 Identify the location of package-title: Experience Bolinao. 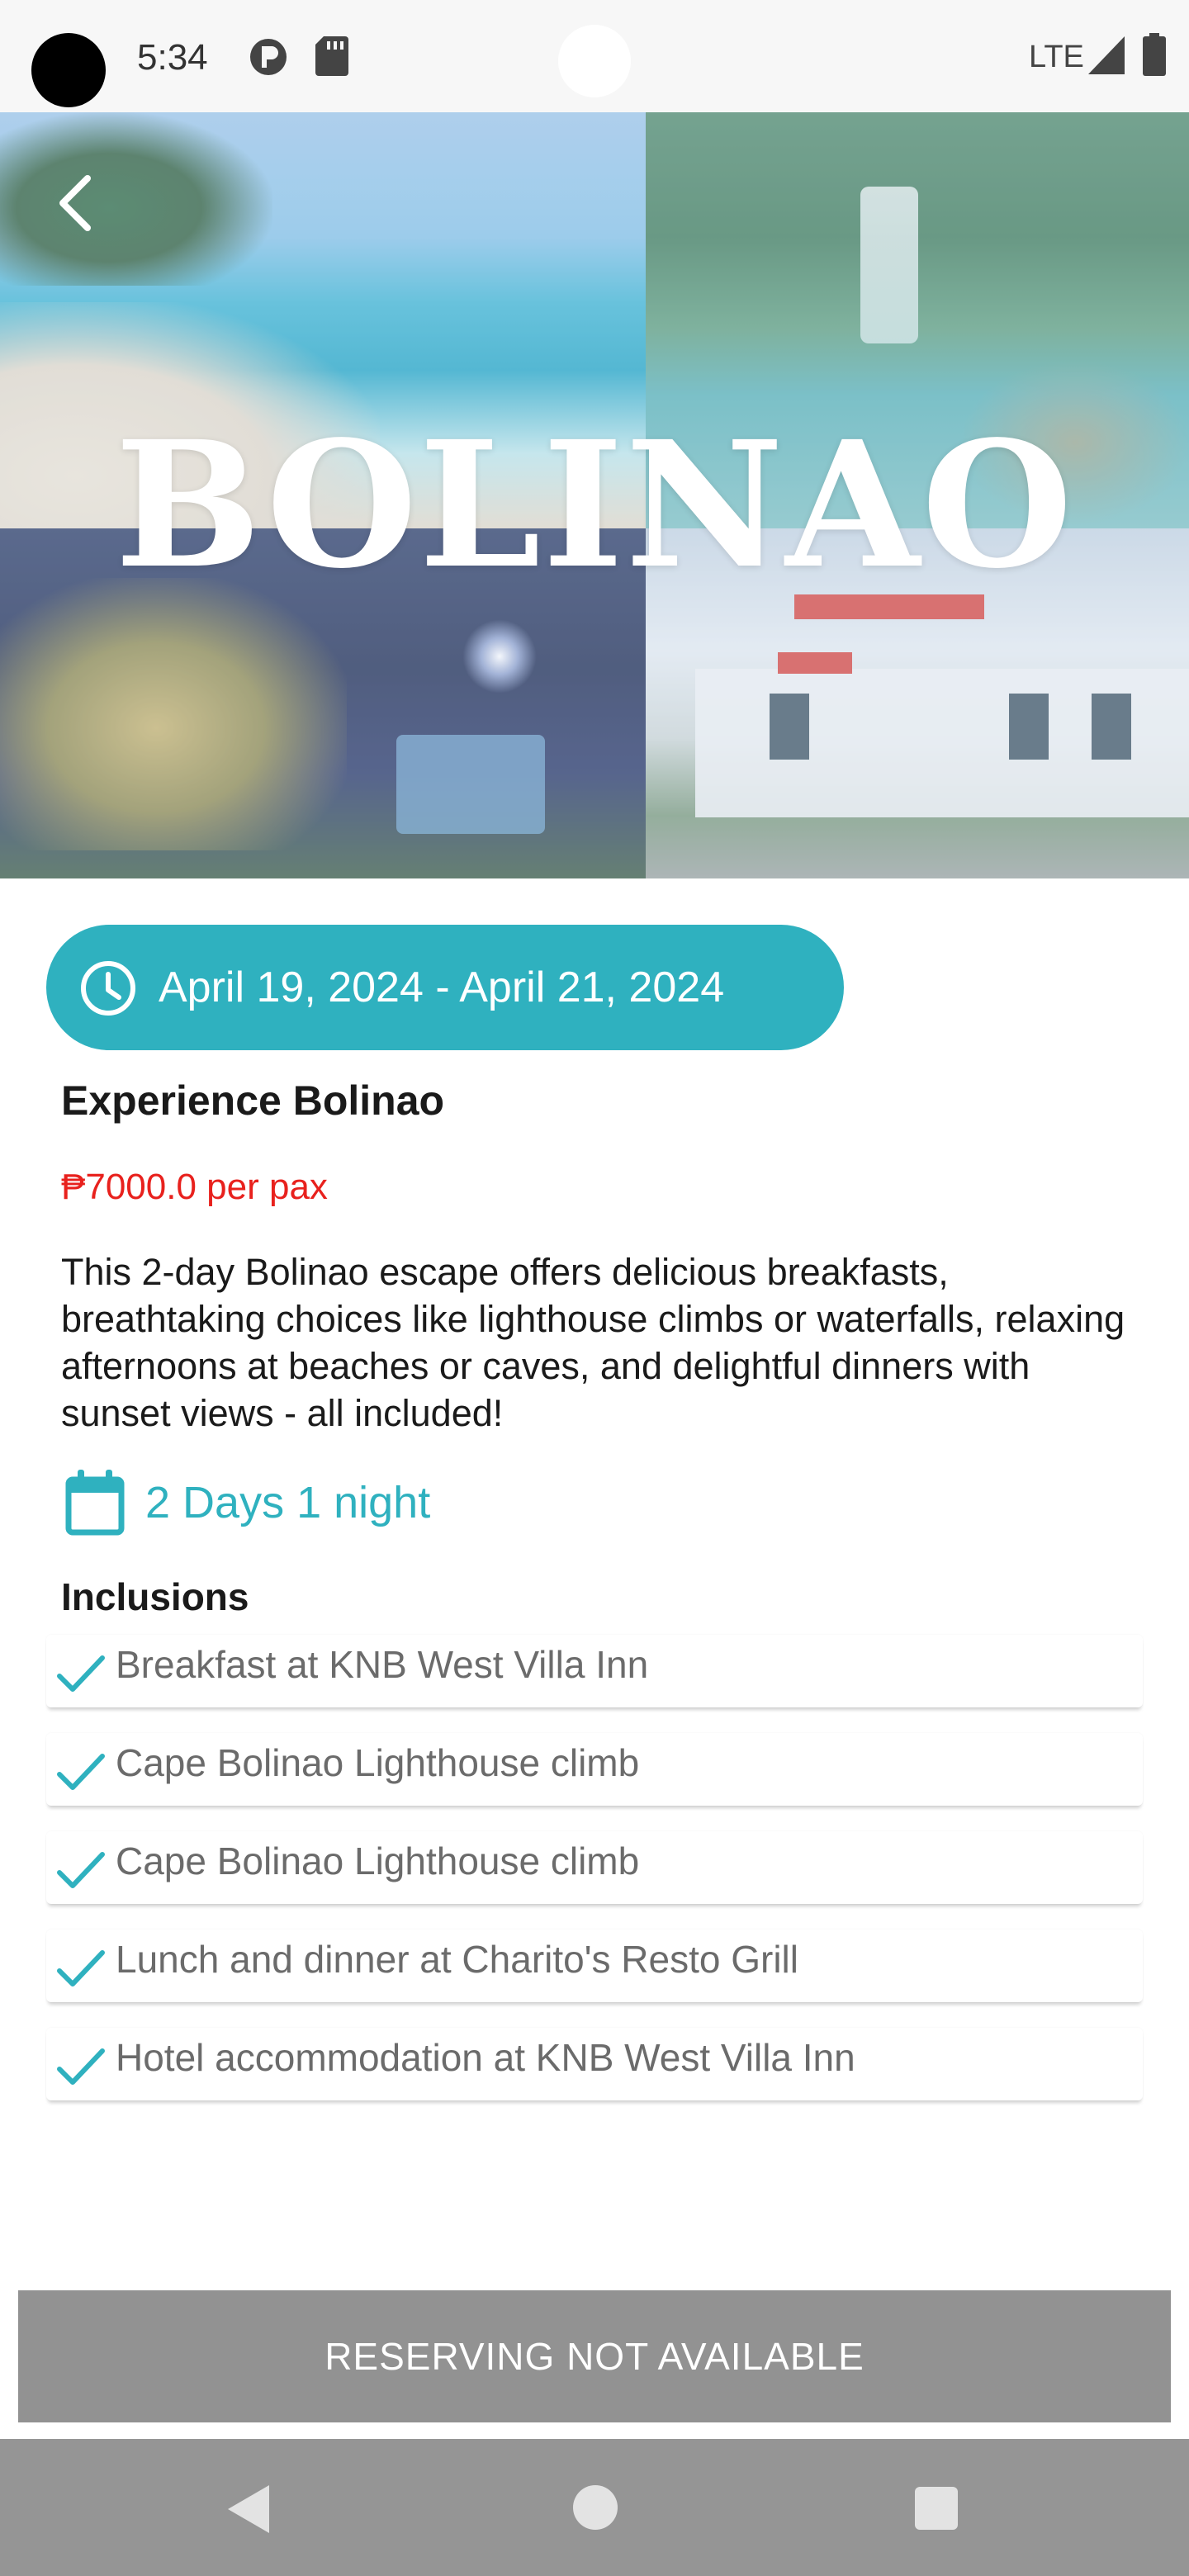
(253, 1100).